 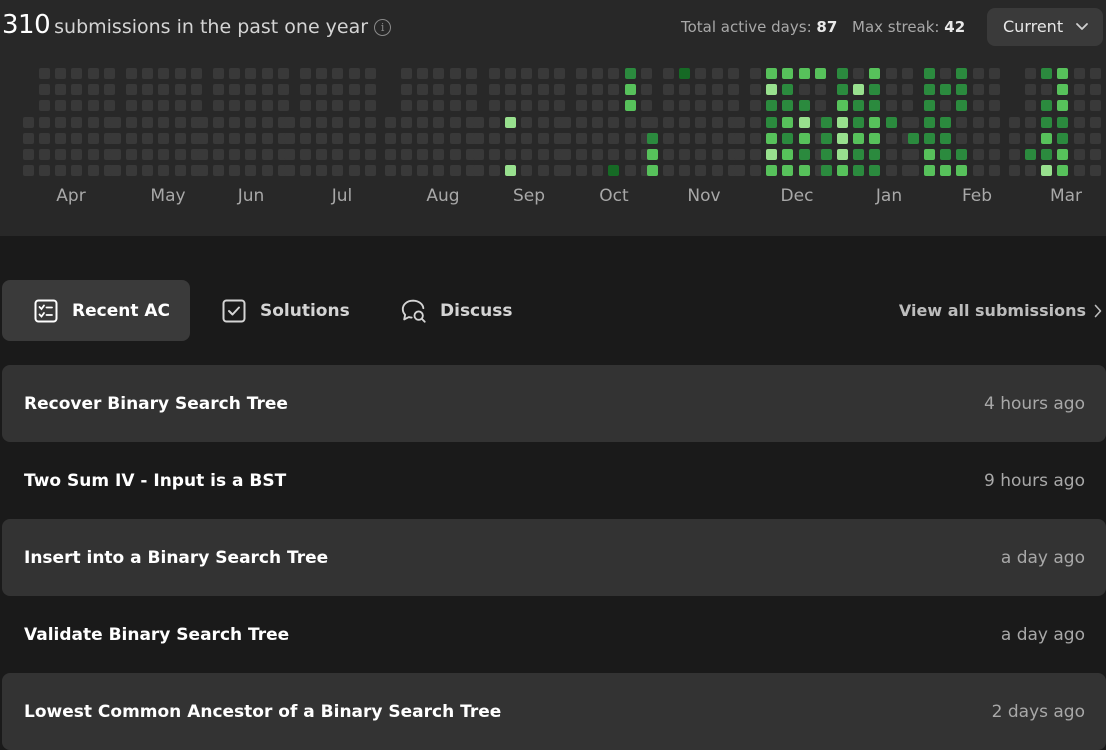 What do you see at coordinates (277, 310) in the screenshot?
I see `tab-solutions: Solutions` at bounding box center [277, 310].